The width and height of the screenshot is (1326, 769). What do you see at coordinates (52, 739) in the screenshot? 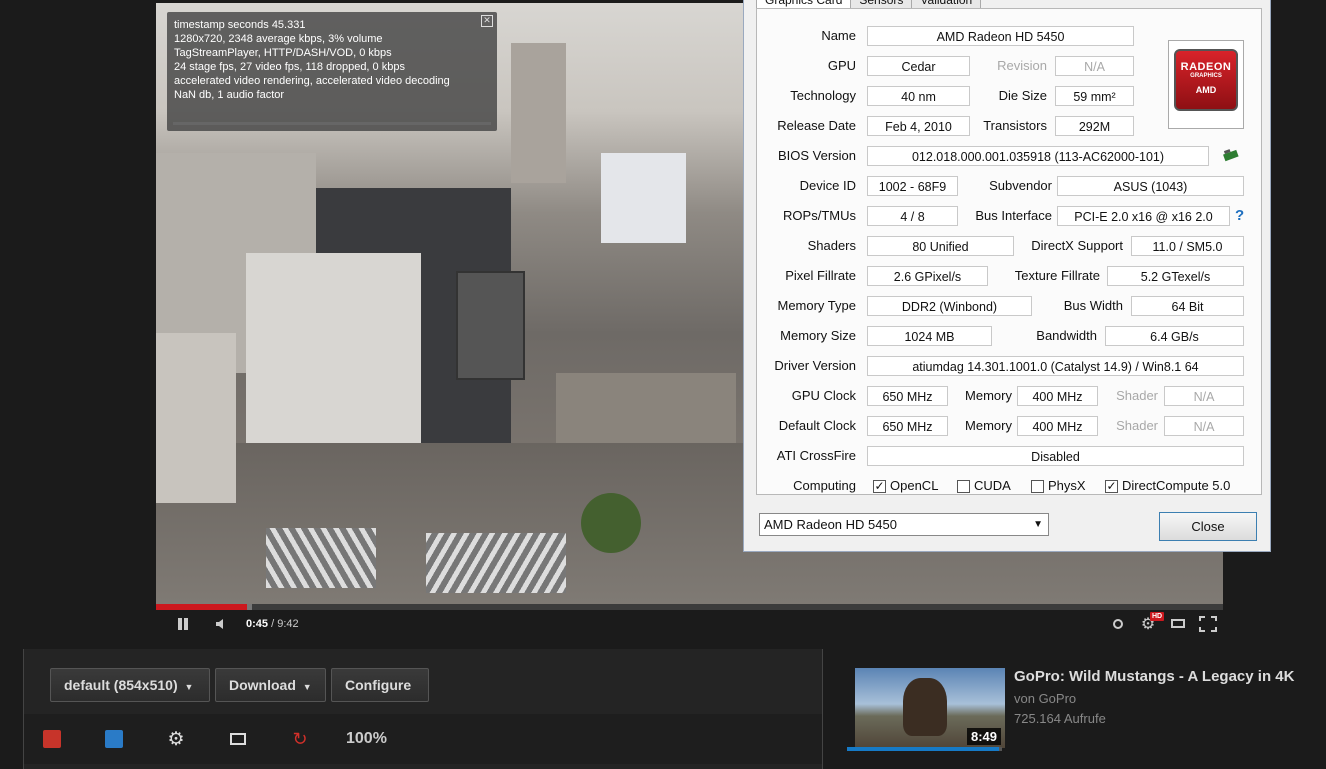
I see `red-export-icon` at bounding box center [52, 739].